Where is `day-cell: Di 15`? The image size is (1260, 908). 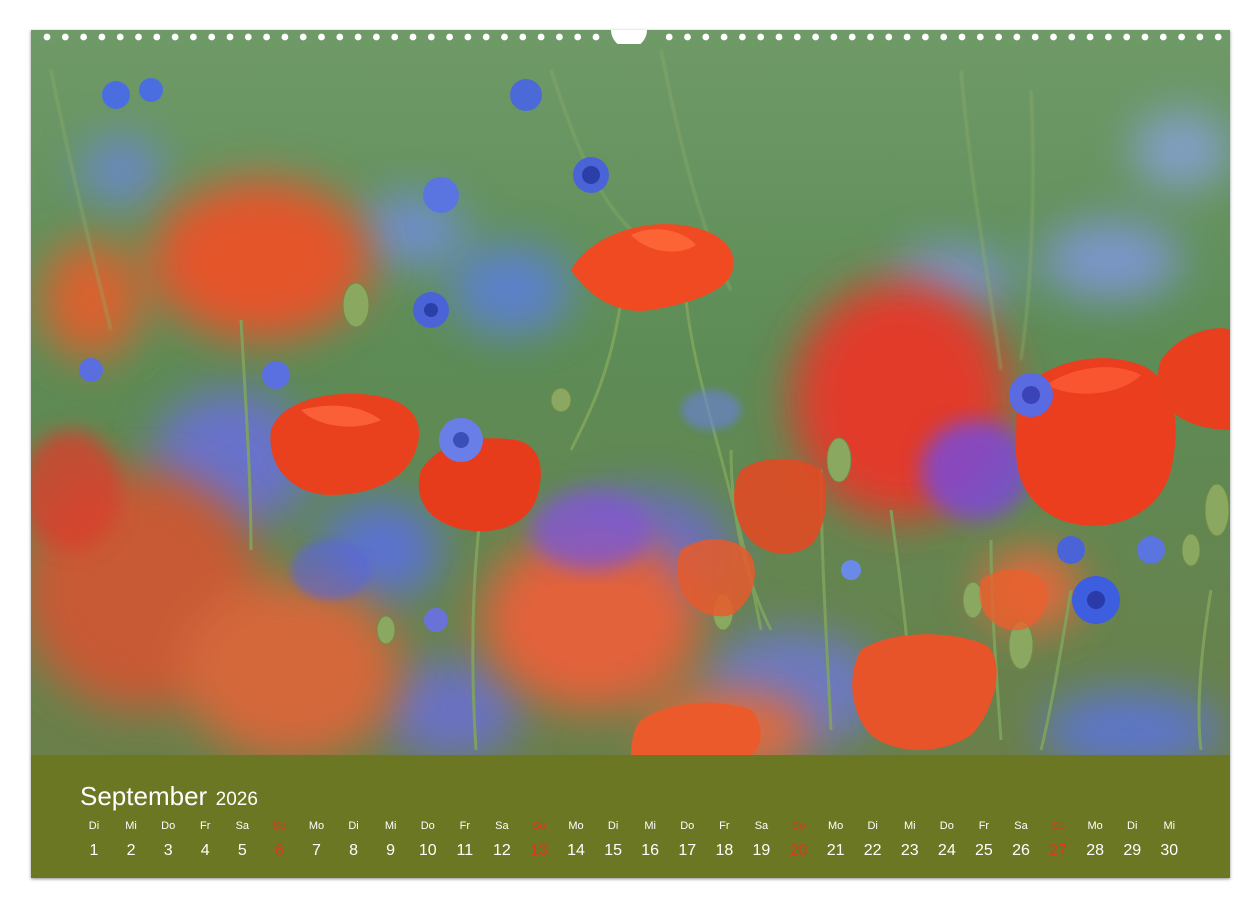 day-cell: Di 15 is located at coordinates (613, 840).